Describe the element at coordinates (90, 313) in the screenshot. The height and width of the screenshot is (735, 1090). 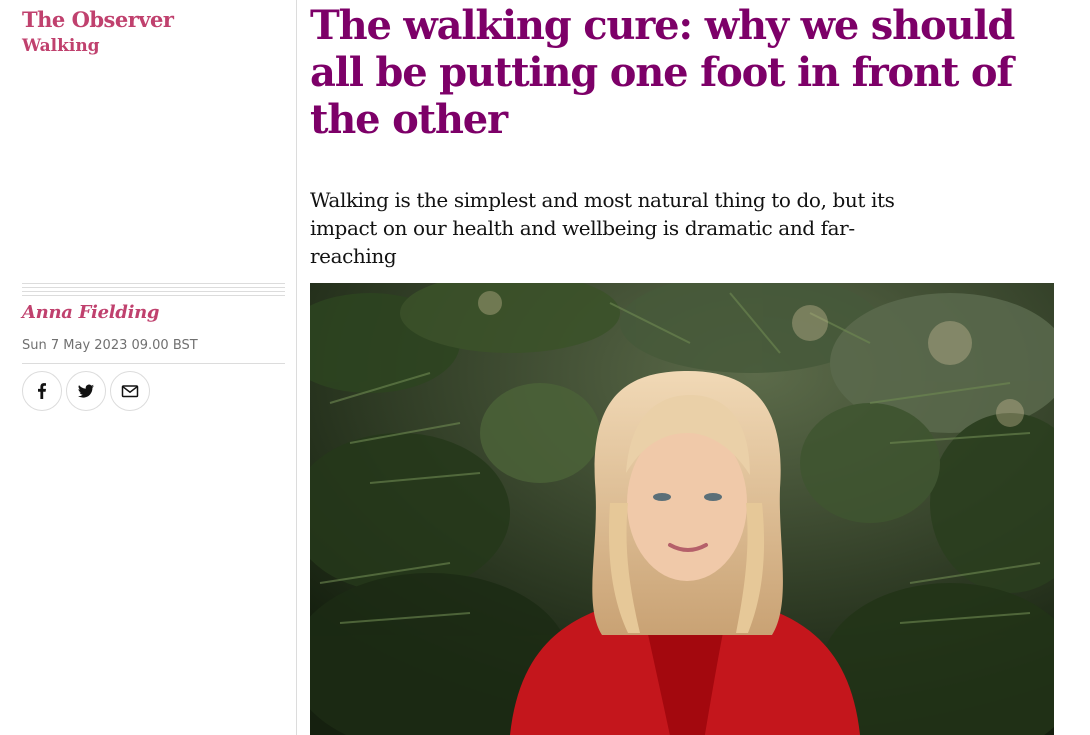
I see `byline-author-link: Anna Fielding` at that location.